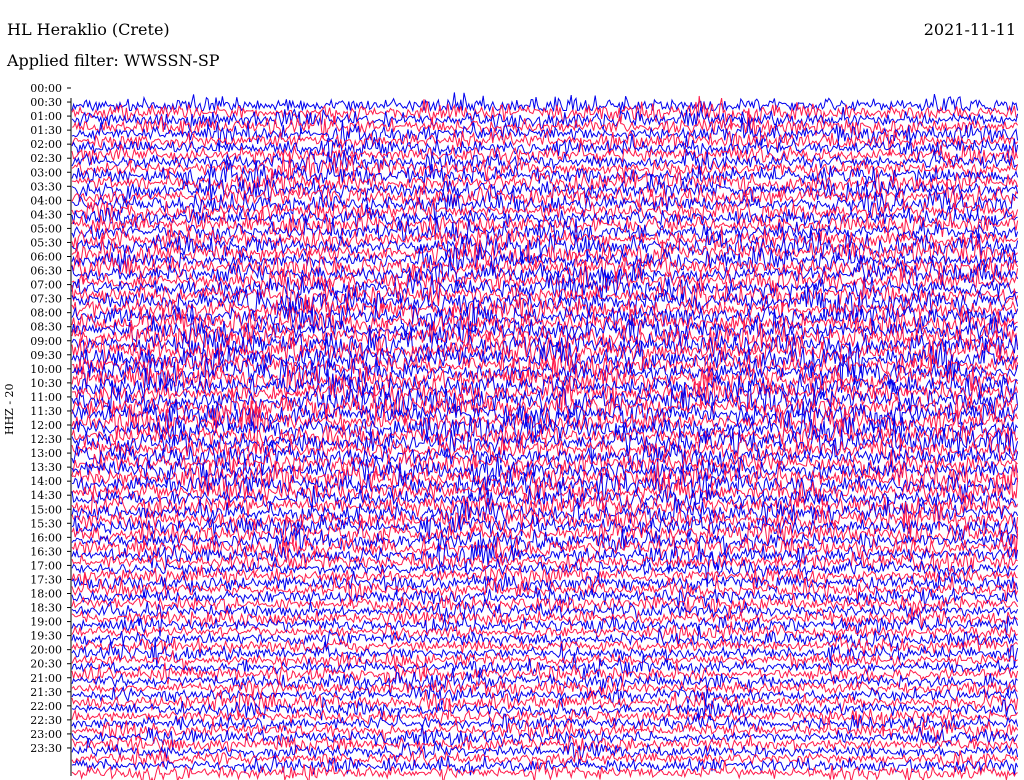  What do you see at coordinates (46, 523) in the screenshot?
I see `time-tick-label: 15:30` at bounding box center [46, 523].